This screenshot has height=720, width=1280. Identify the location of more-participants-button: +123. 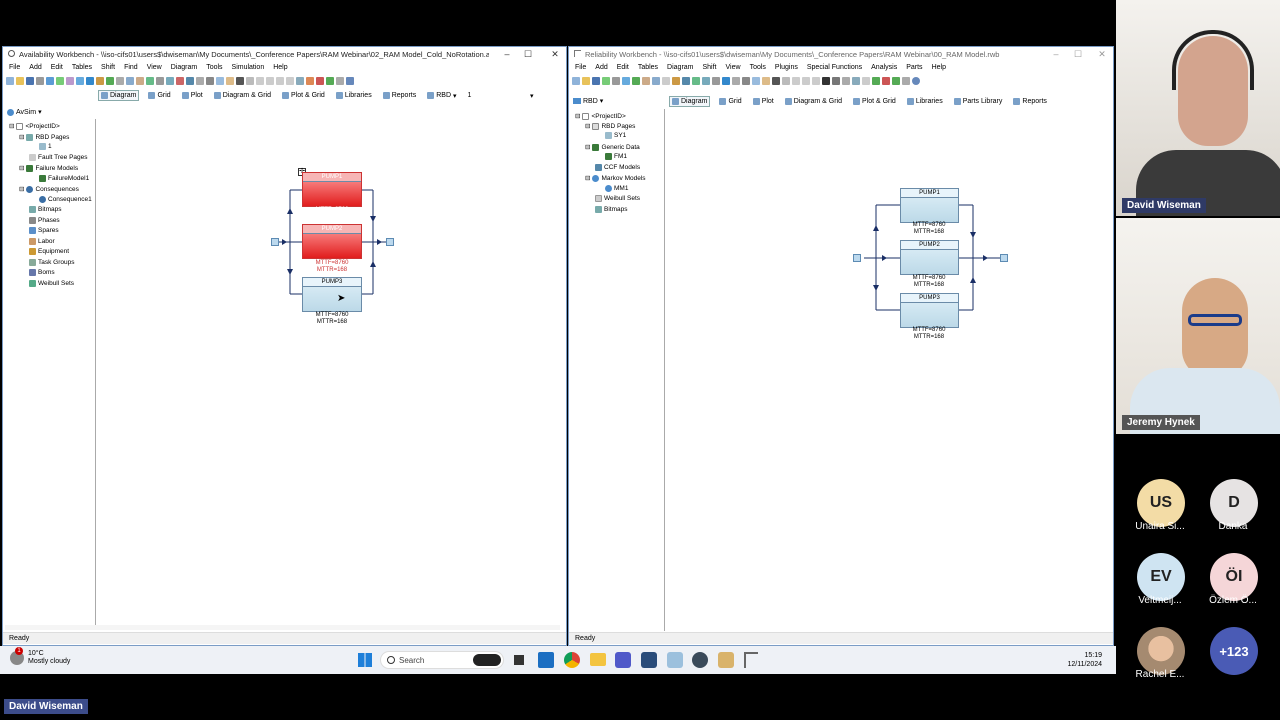
(1234, 651).